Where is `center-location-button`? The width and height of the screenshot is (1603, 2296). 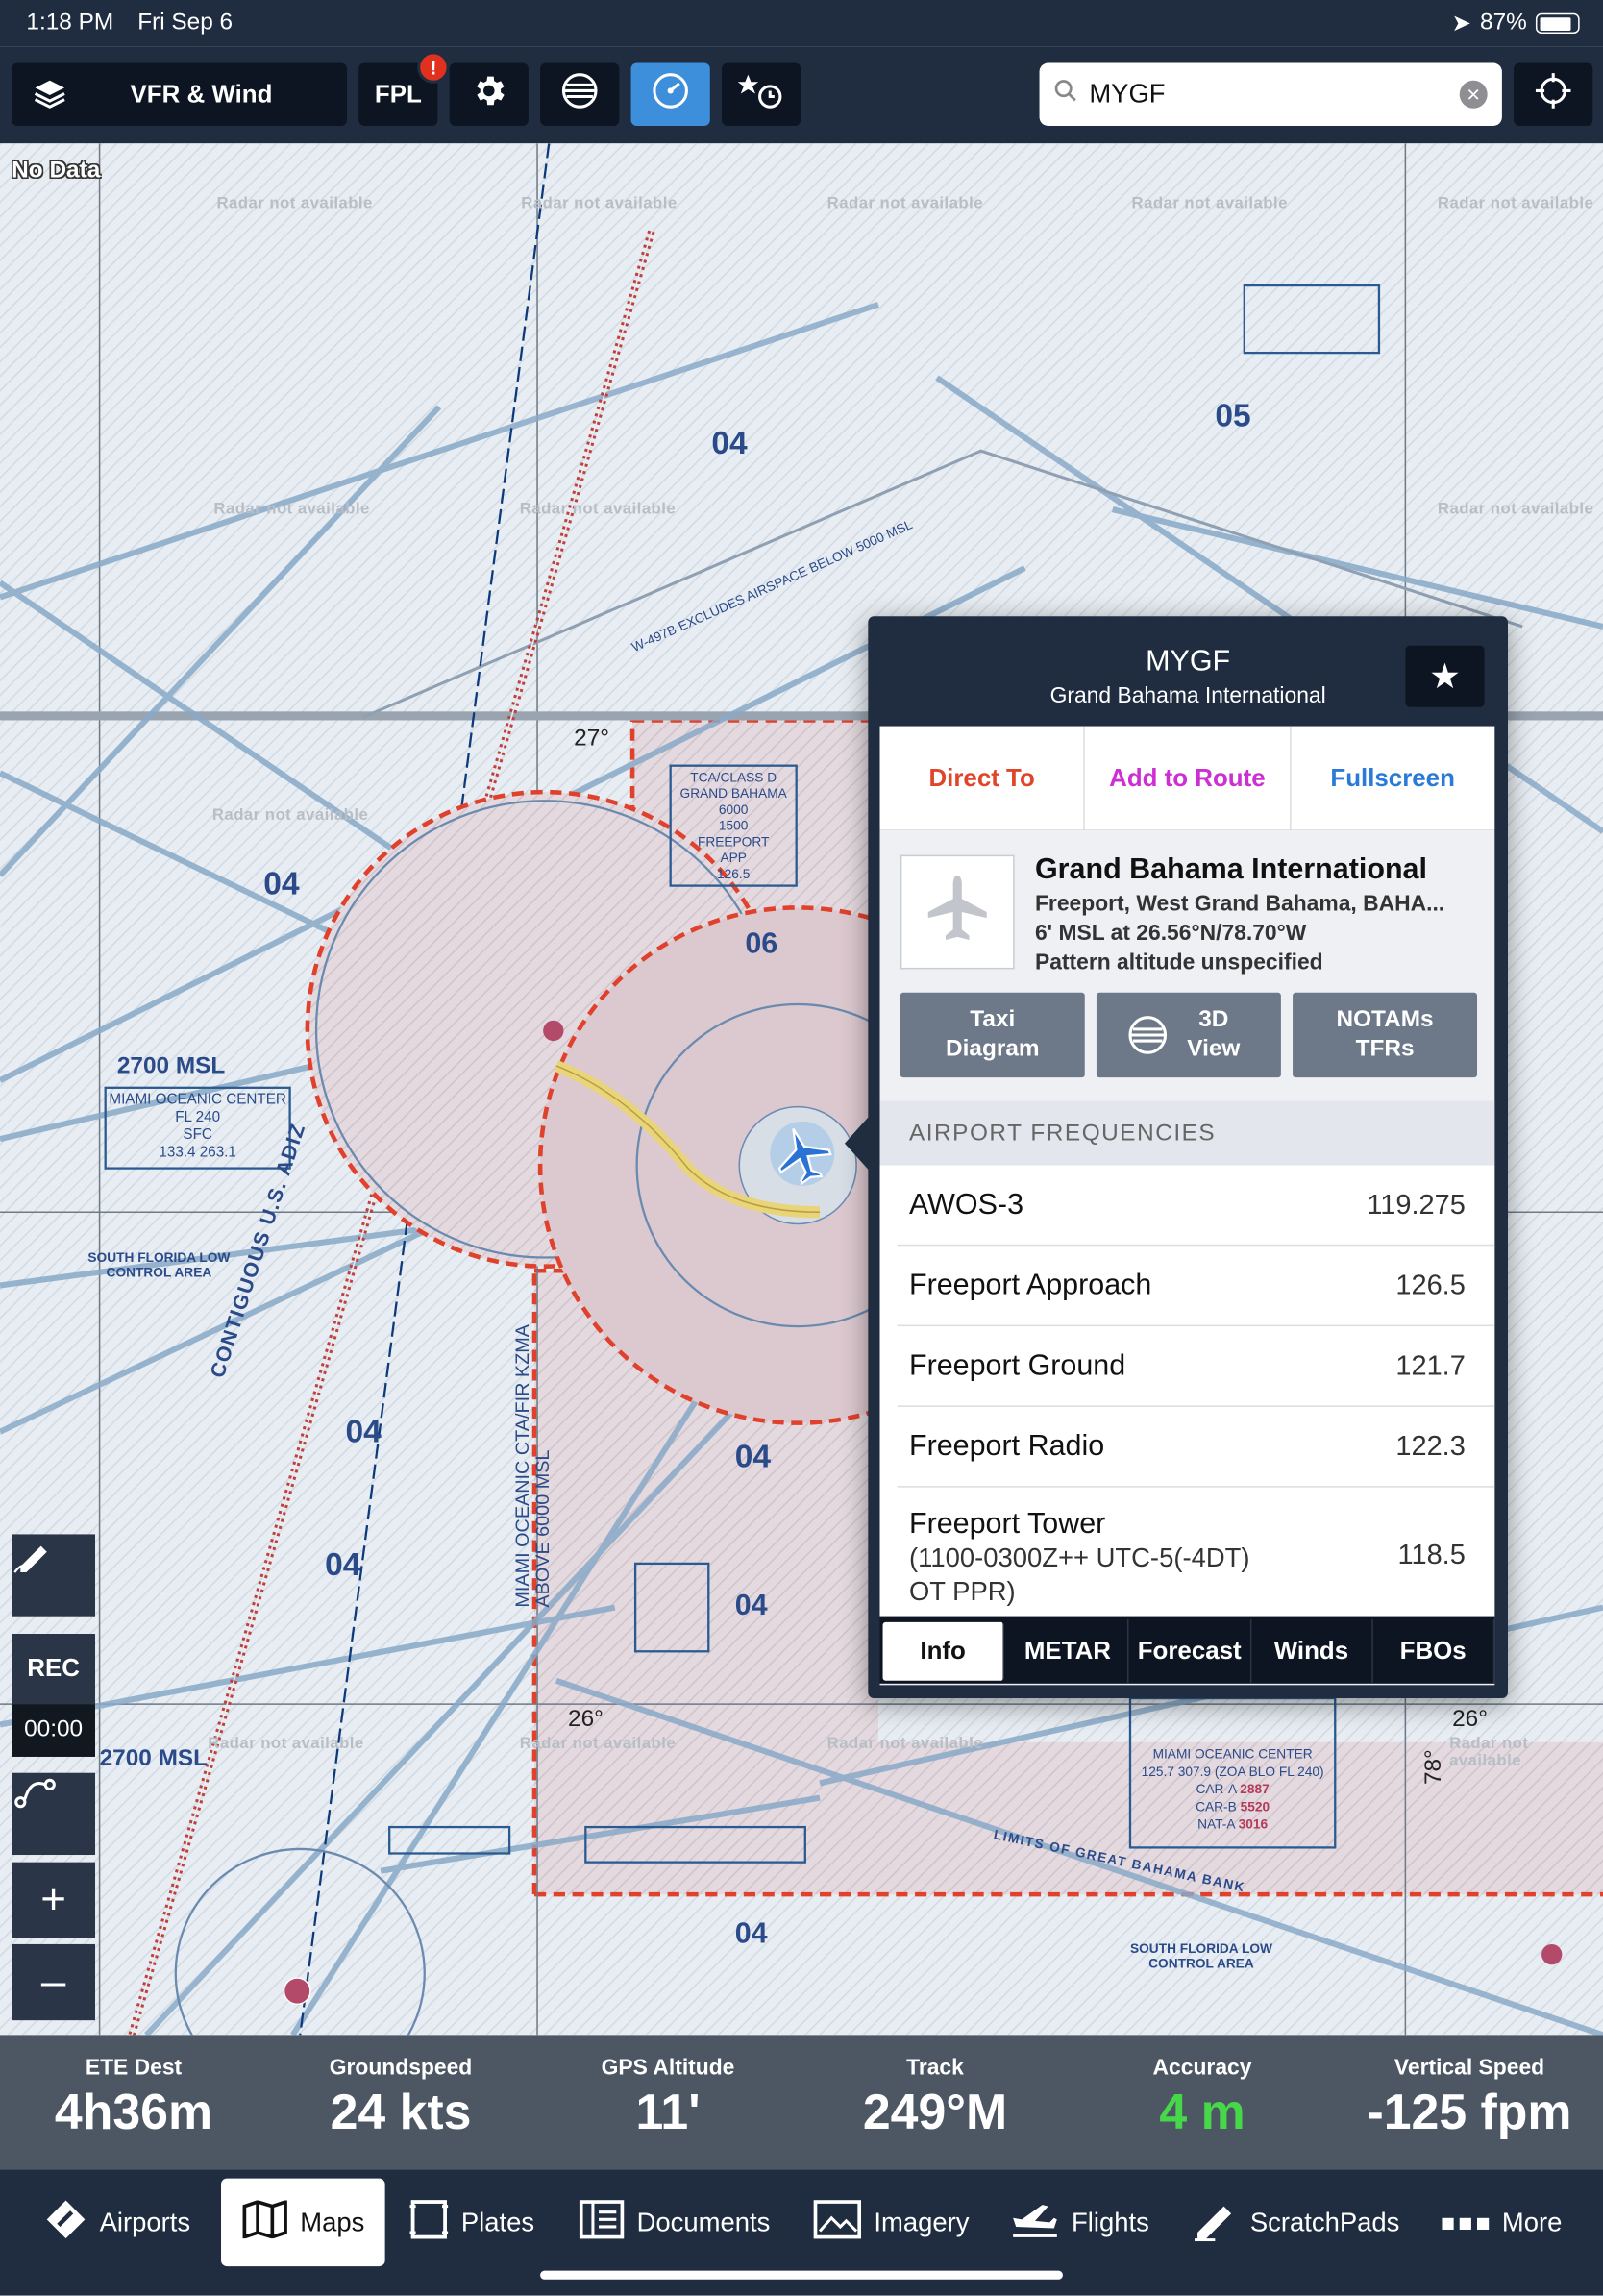 center-location-button is located at coordinates (1553, 95).